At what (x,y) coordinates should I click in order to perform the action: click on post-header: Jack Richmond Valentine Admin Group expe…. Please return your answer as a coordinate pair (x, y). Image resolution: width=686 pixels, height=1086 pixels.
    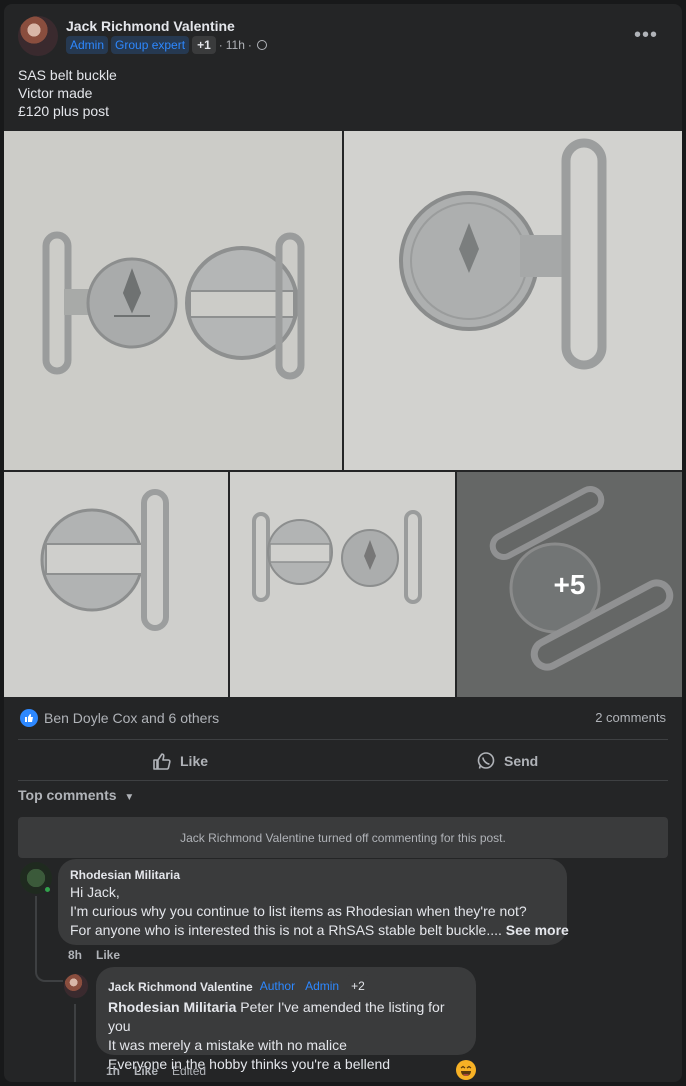
    Looking at the image, I should click on (343, 38).